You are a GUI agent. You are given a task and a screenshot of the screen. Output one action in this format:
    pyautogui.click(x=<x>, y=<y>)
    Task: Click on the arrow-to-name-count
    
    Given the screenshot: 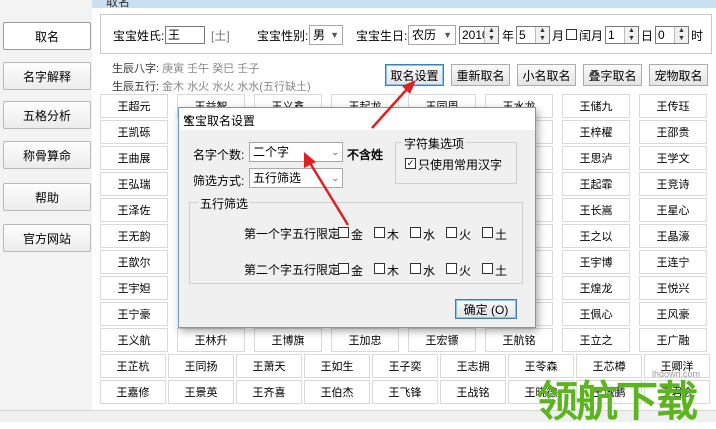 What is the action you would take?
    pyautogui.click(x=327, y=189)
    